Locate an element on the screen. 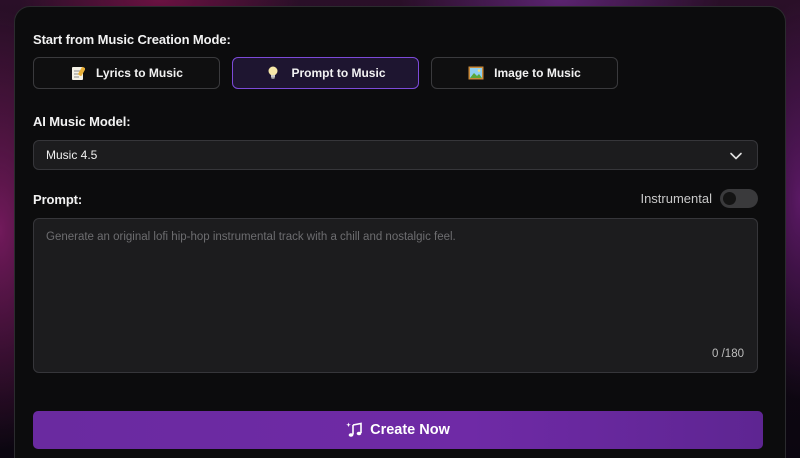 Image resolution: width=800 pixels, height=458 pixels. instrumental-toggle is located at coordinates (739, 198).